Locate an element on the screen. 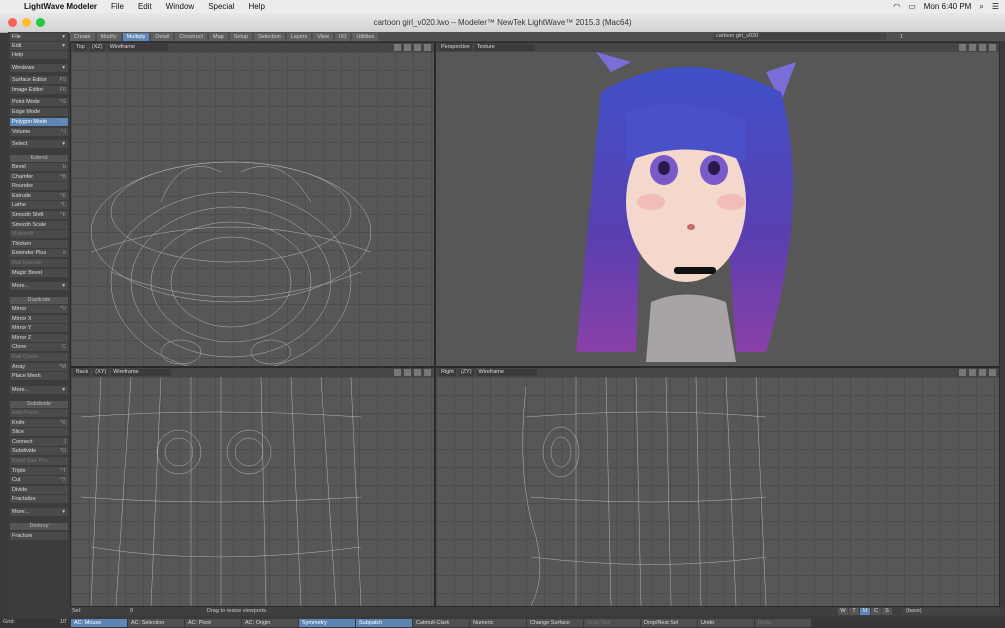 Image resolution: width=1005 pixels, height=628 pixels. numeric-button: Numeric is located at coordinates (498, 623).